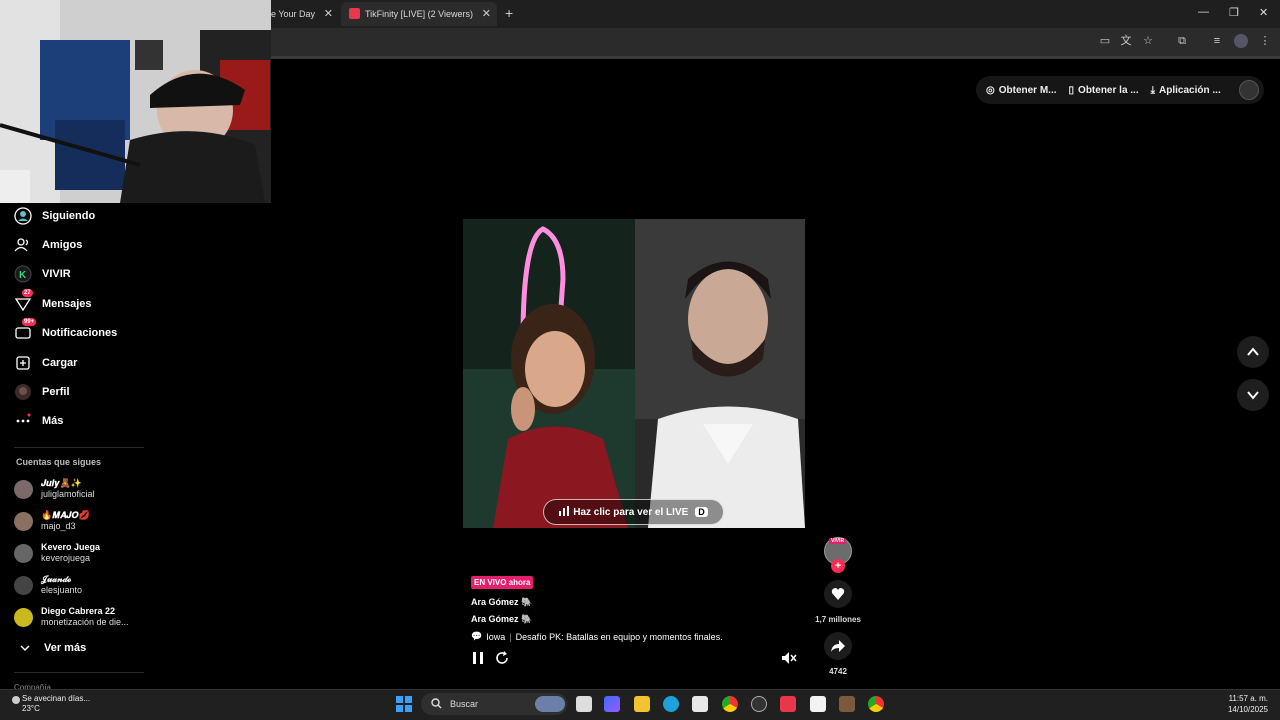 Image resolution: width=1280 pixels, height=720 pixels. I want to click on chrome-active-icon, so click(876, 704).